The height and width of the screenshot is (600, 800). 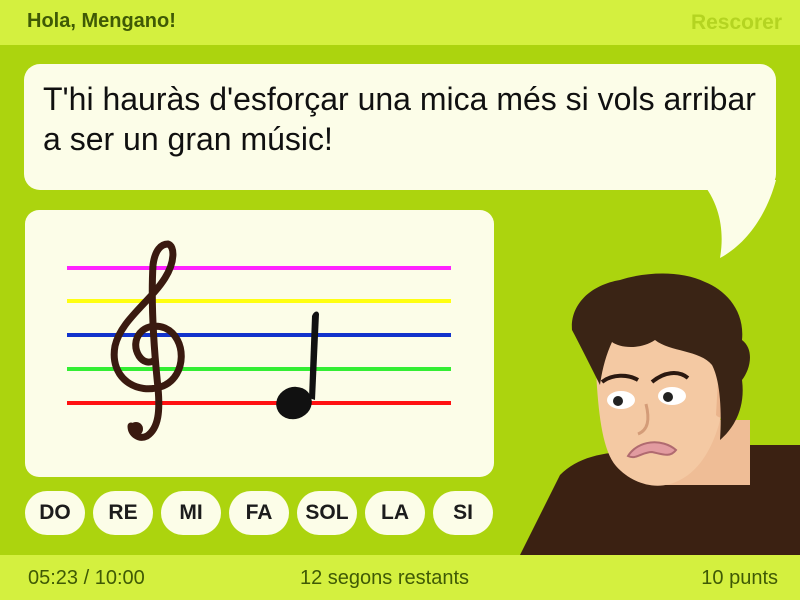 What do you see at coordinates (400, 22) in the screenshot?
I see `top-bar: Hola, Mengano! Rescorer` at bounding box center [400, 22].